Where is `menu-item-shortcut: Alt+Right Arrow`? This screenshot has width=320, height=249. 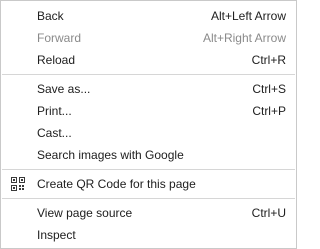 menu-item-shortcut: Alt+Right Arrow is located at coordinates (244, 38).